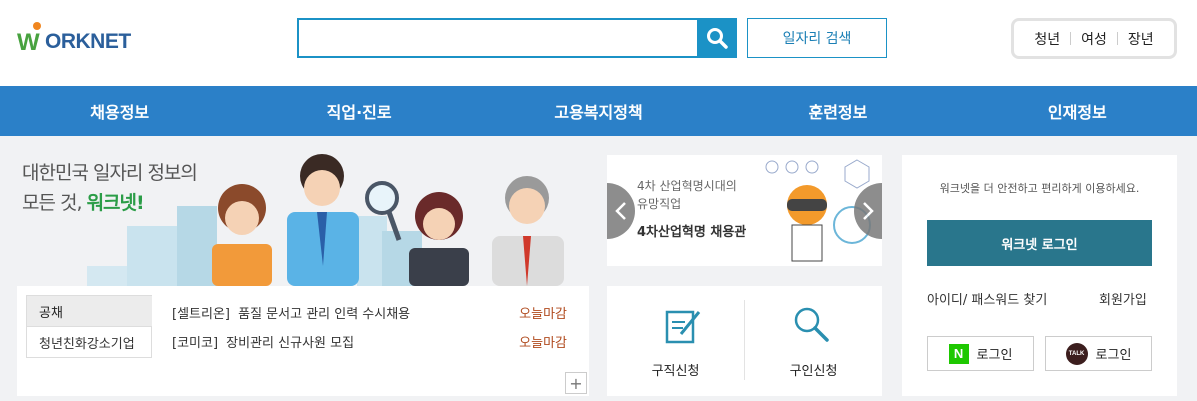  I want to click on promo-banner: 4차 산업혁명시대의 유망직업 4차산업혁명 채용관, so click(744, 210).